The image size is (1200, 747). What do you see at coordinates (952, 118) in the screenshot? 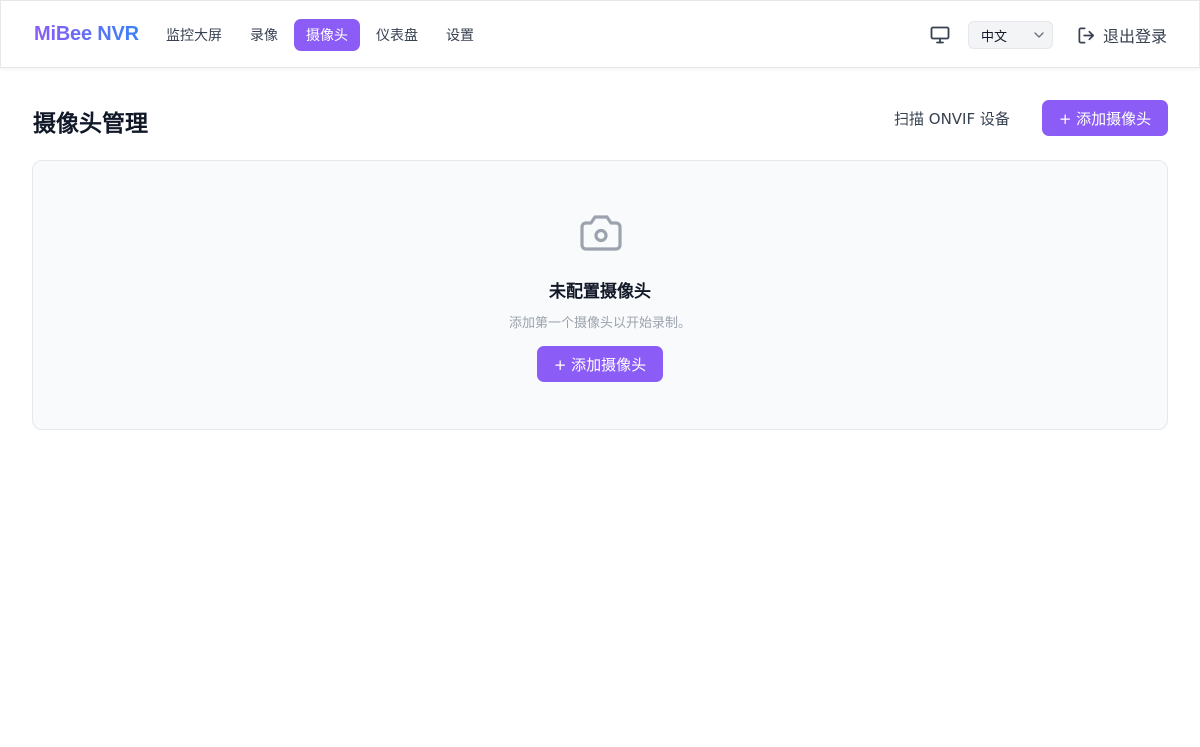
I see `scan-onvif-button: 扫描 ONVIF 设备` at bounding box center [952, 118].